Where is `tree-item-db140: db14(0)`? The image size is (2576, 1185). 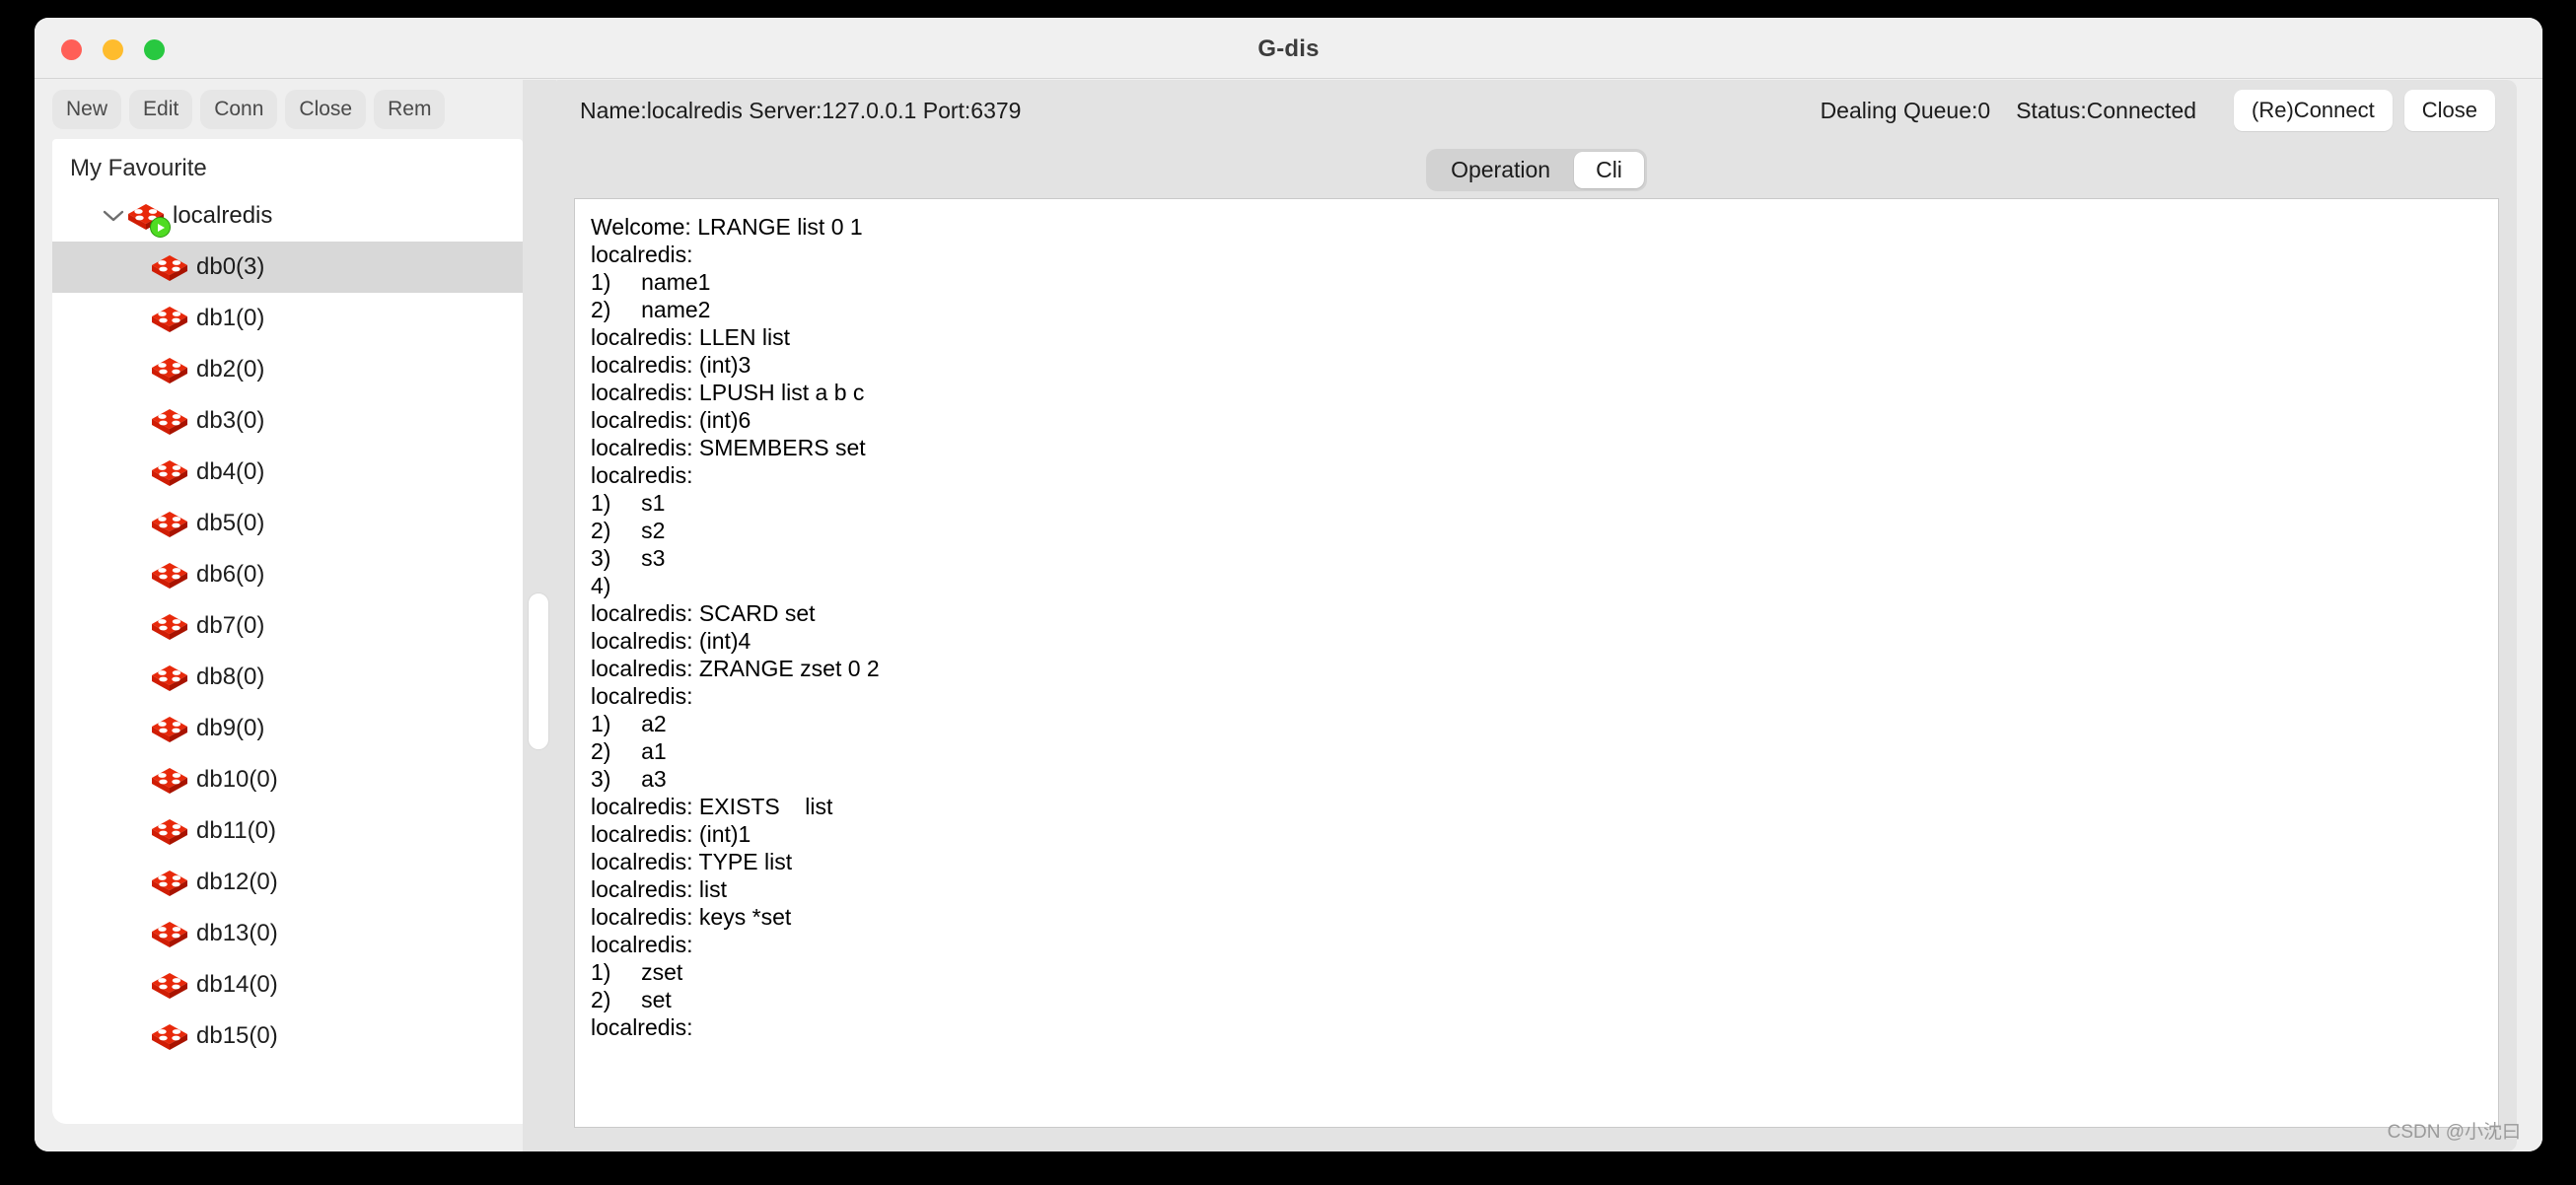 tree-item-db140: db14(0) is located at coordinates (288, 985).